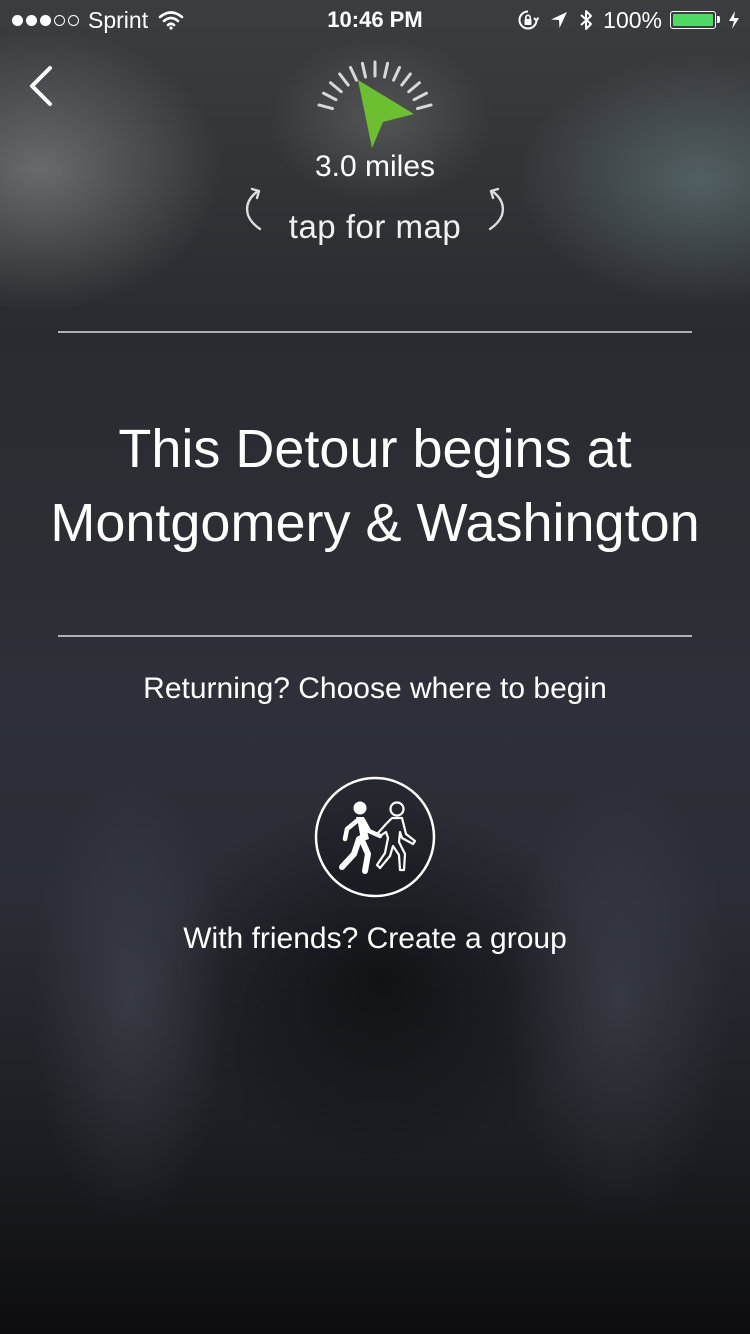  I want to click on headline-line-1: This Detour begins at, so click(375, 449).